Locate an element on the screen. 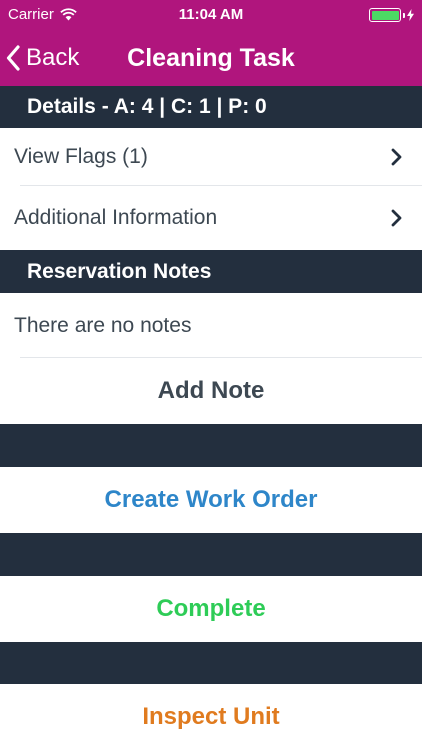 Image resolution: width=422 pixels, height=750 pixels. reservation-notes-header: Reservation Notes is located at coordinates (211, 271).